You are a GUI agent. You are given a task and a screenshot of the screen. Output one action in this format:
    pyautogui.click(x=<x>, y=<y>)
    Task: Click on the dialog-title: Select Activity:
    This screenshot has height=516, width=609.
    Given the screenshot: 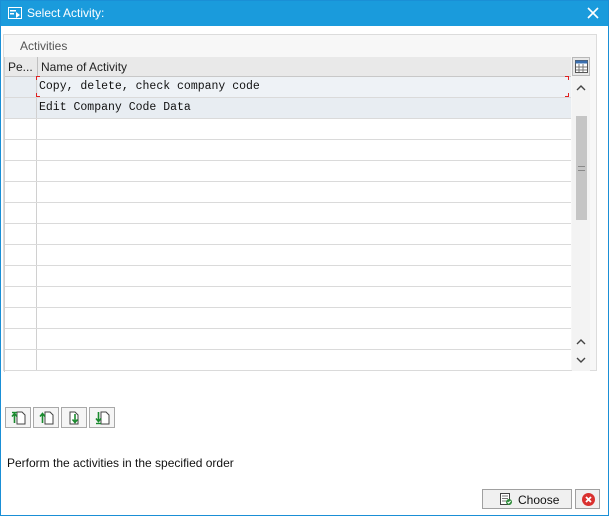 What is the action you would take?
    pyautogui.click(x=66, y=13)
    